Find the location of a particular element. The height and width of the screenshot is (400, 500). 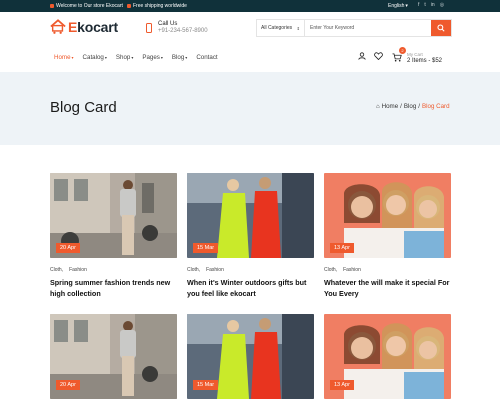

truck-icon is located at coordinates (129, 6).